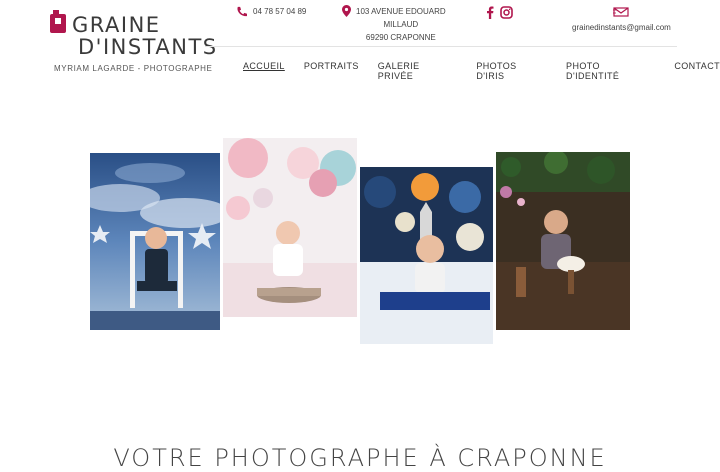  Describe the element at coordinates (400, 37) in the screenshot. I see `address-line3: 69290 CRAPONNE` at that location.